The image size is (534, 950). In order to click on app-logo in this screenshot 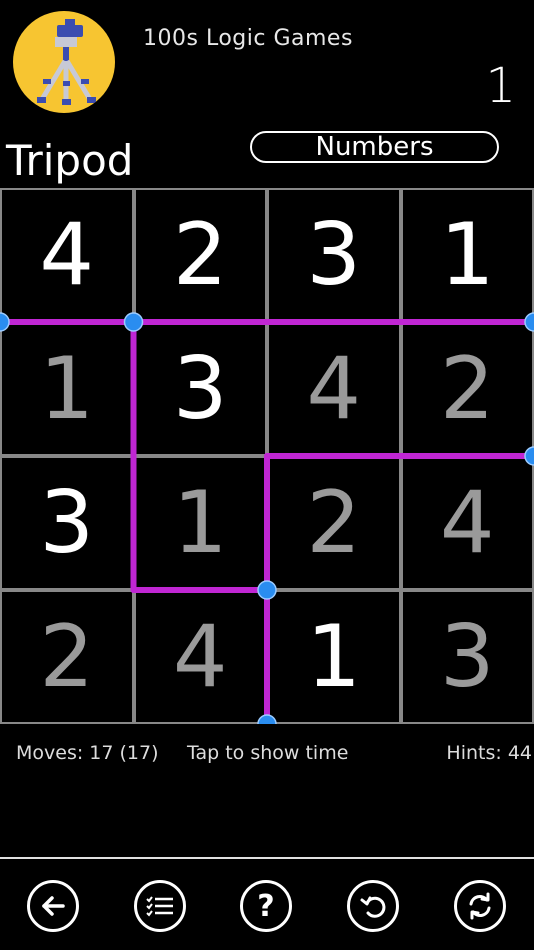, I will do `click(64, 62)`.